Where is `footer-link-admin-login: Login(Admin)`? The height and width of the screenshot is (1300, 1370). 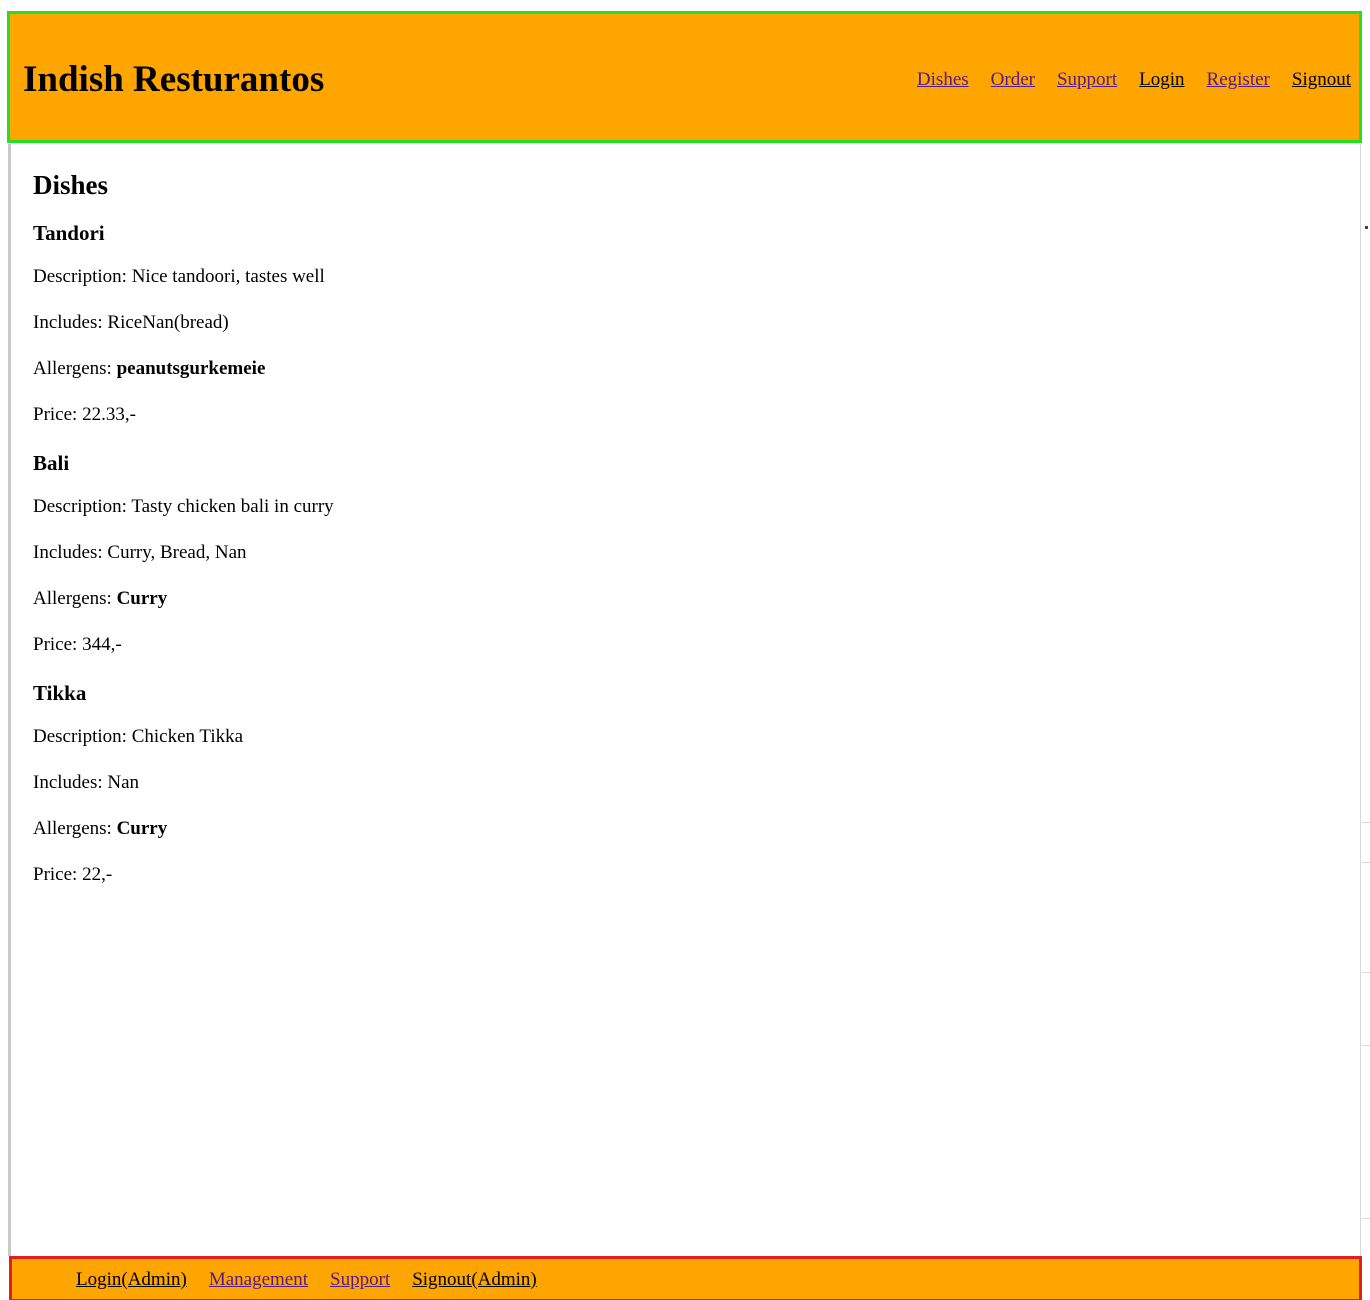 footer-link-admin-login: Login(Admin) is located at coordinates (131, 1280).